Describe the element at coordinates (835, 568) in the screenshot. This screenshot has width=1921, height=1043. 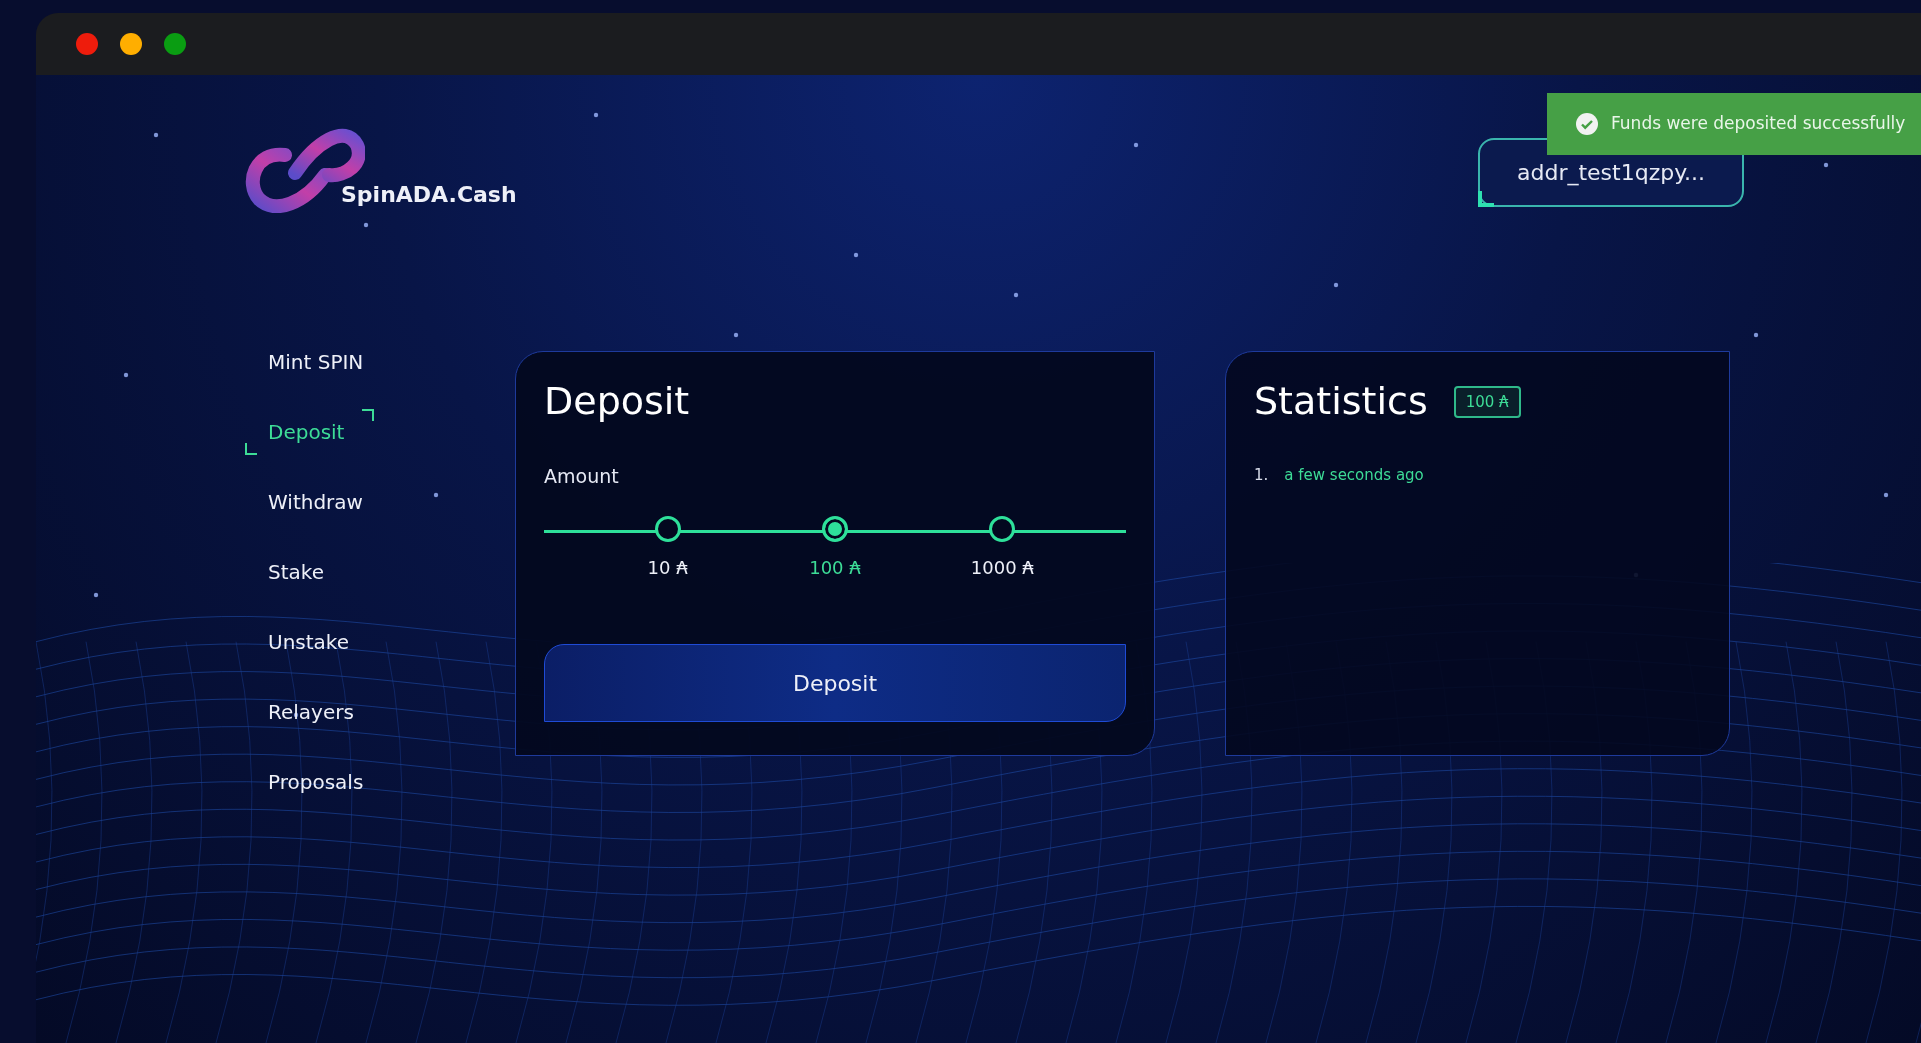
I see `amount-label: 100 ₳` at that location.